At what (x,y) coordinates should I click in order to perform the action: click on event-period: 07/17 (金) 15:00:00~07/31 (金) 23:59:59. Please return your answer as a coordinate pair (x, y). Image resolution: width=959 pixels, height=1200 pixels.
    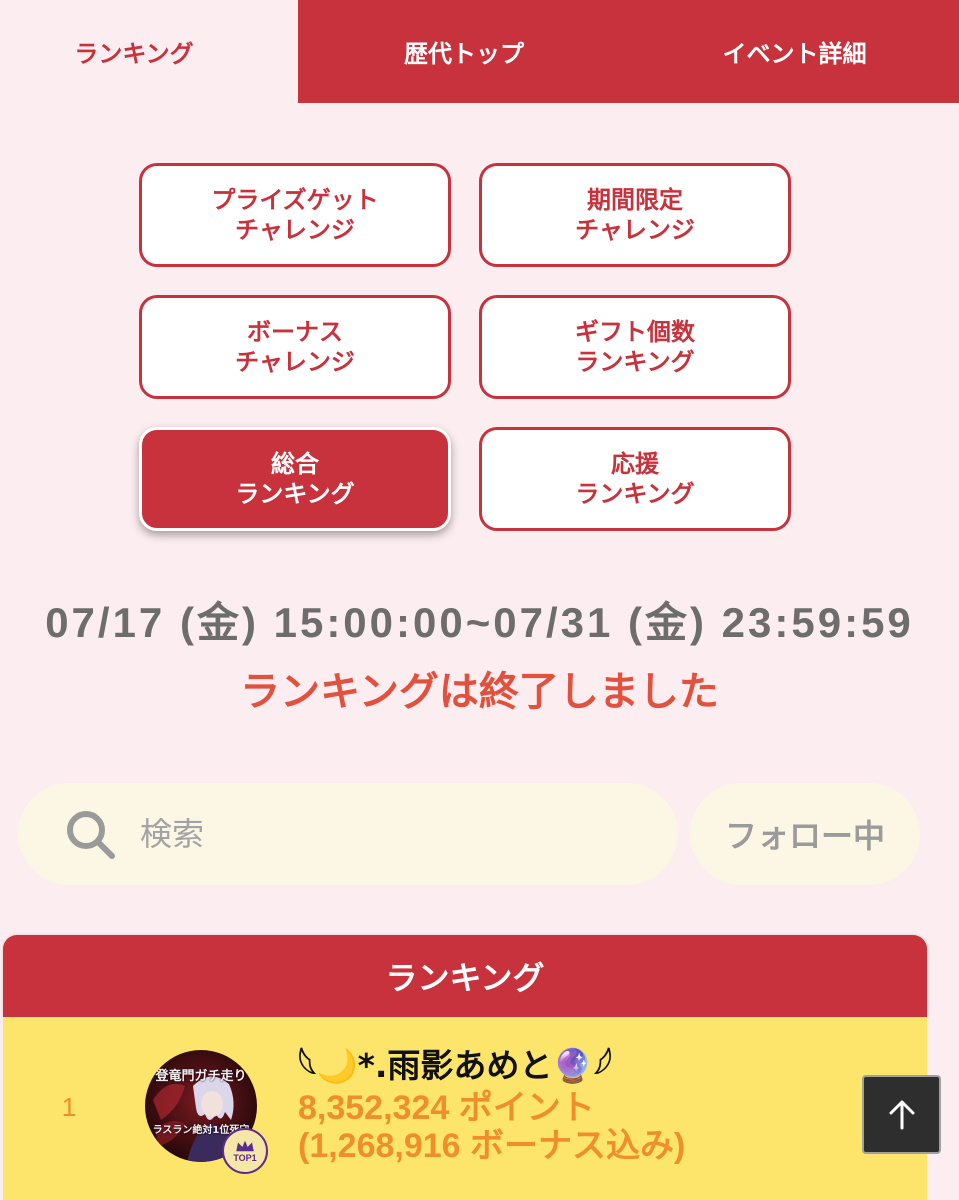
    Looking at the image, I should click on (479, 622).